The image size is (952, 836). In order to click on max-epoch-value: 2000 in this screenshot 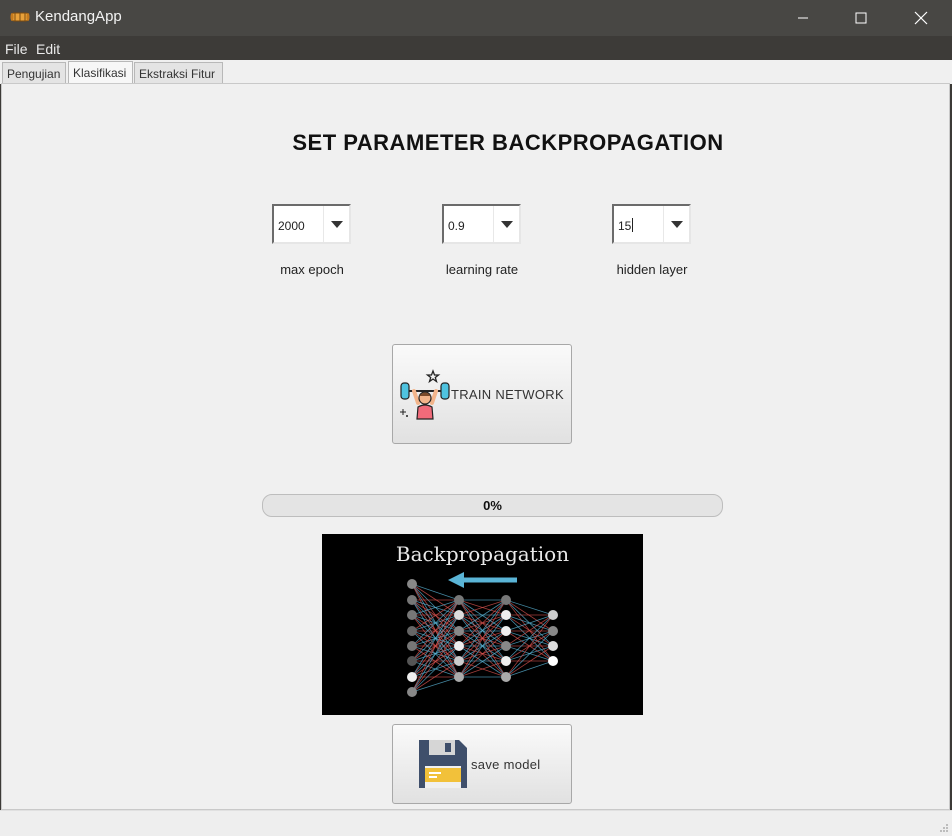, I will do `click(291, 226)`.